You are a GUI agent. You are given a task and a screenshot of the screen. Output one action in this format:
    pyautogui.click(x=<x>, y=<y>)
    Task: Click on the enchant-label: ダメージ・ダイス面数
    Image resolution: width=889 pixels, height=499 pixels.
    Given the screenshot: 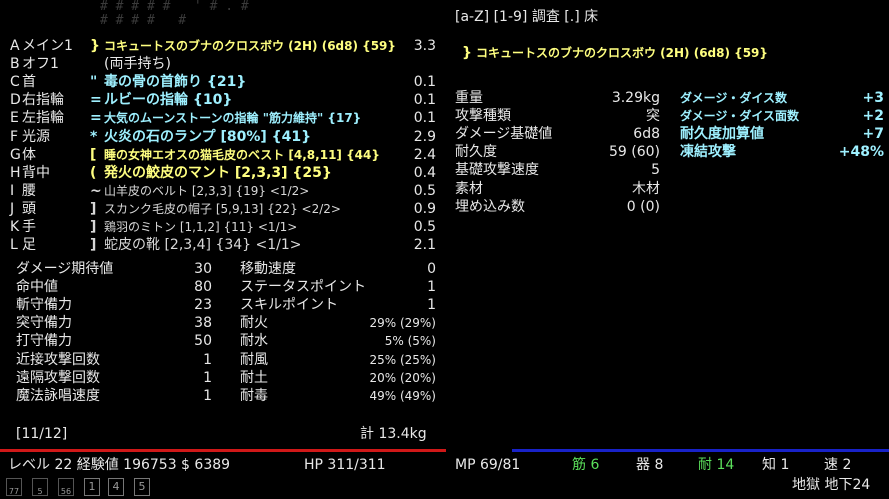 What is the action you would take?
    pyautogui.click(x=740, y=116)
    